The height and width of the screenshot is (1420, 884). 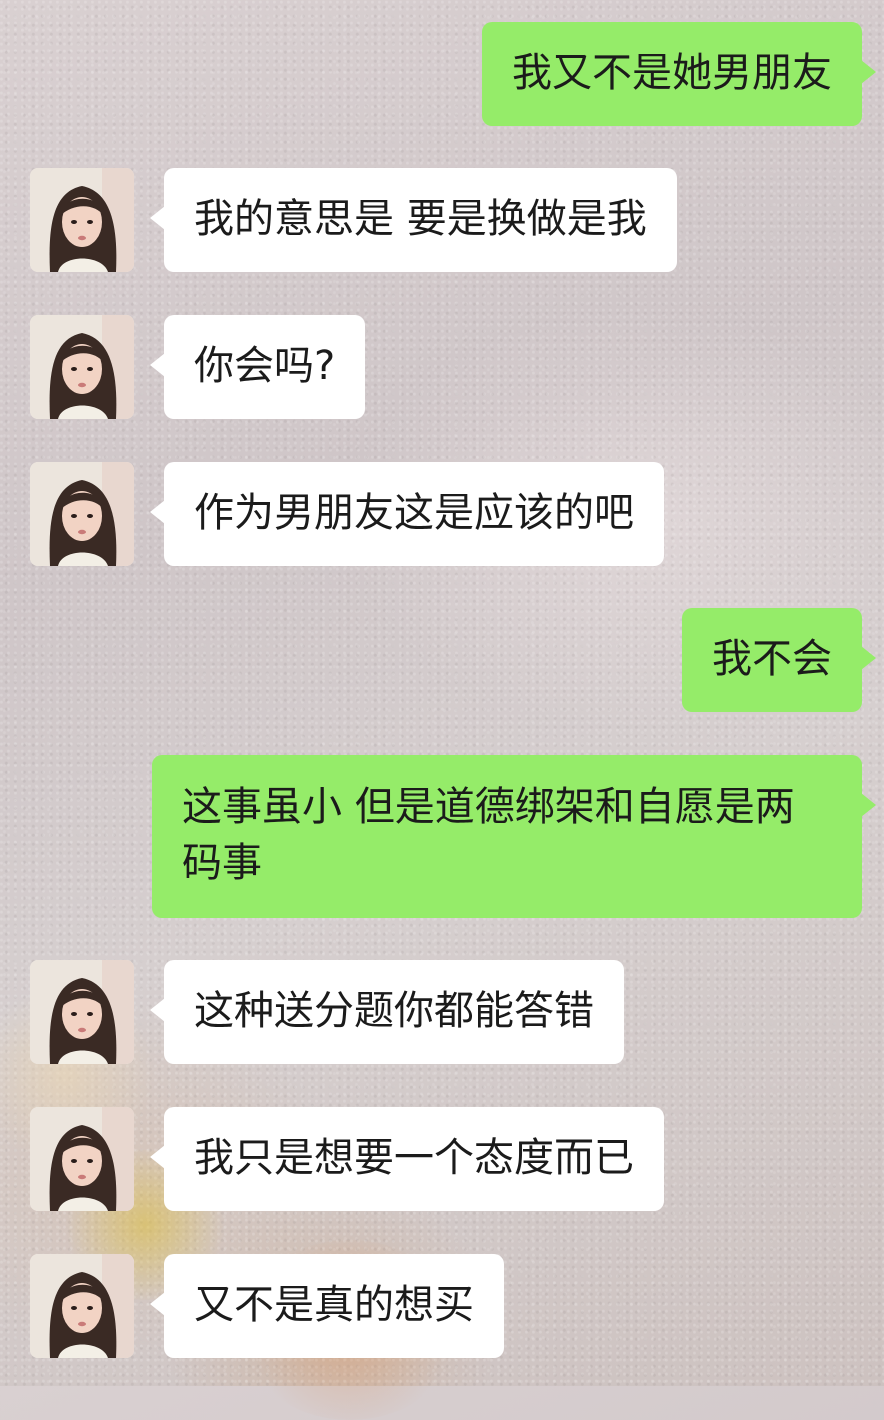 What do you see at coordinates (514, 836) in the screenshot?
I see `outgoing-message-bubble: 这事虽小 但是道德绑架和自愿是两码事` at bounding box center [514, 836].